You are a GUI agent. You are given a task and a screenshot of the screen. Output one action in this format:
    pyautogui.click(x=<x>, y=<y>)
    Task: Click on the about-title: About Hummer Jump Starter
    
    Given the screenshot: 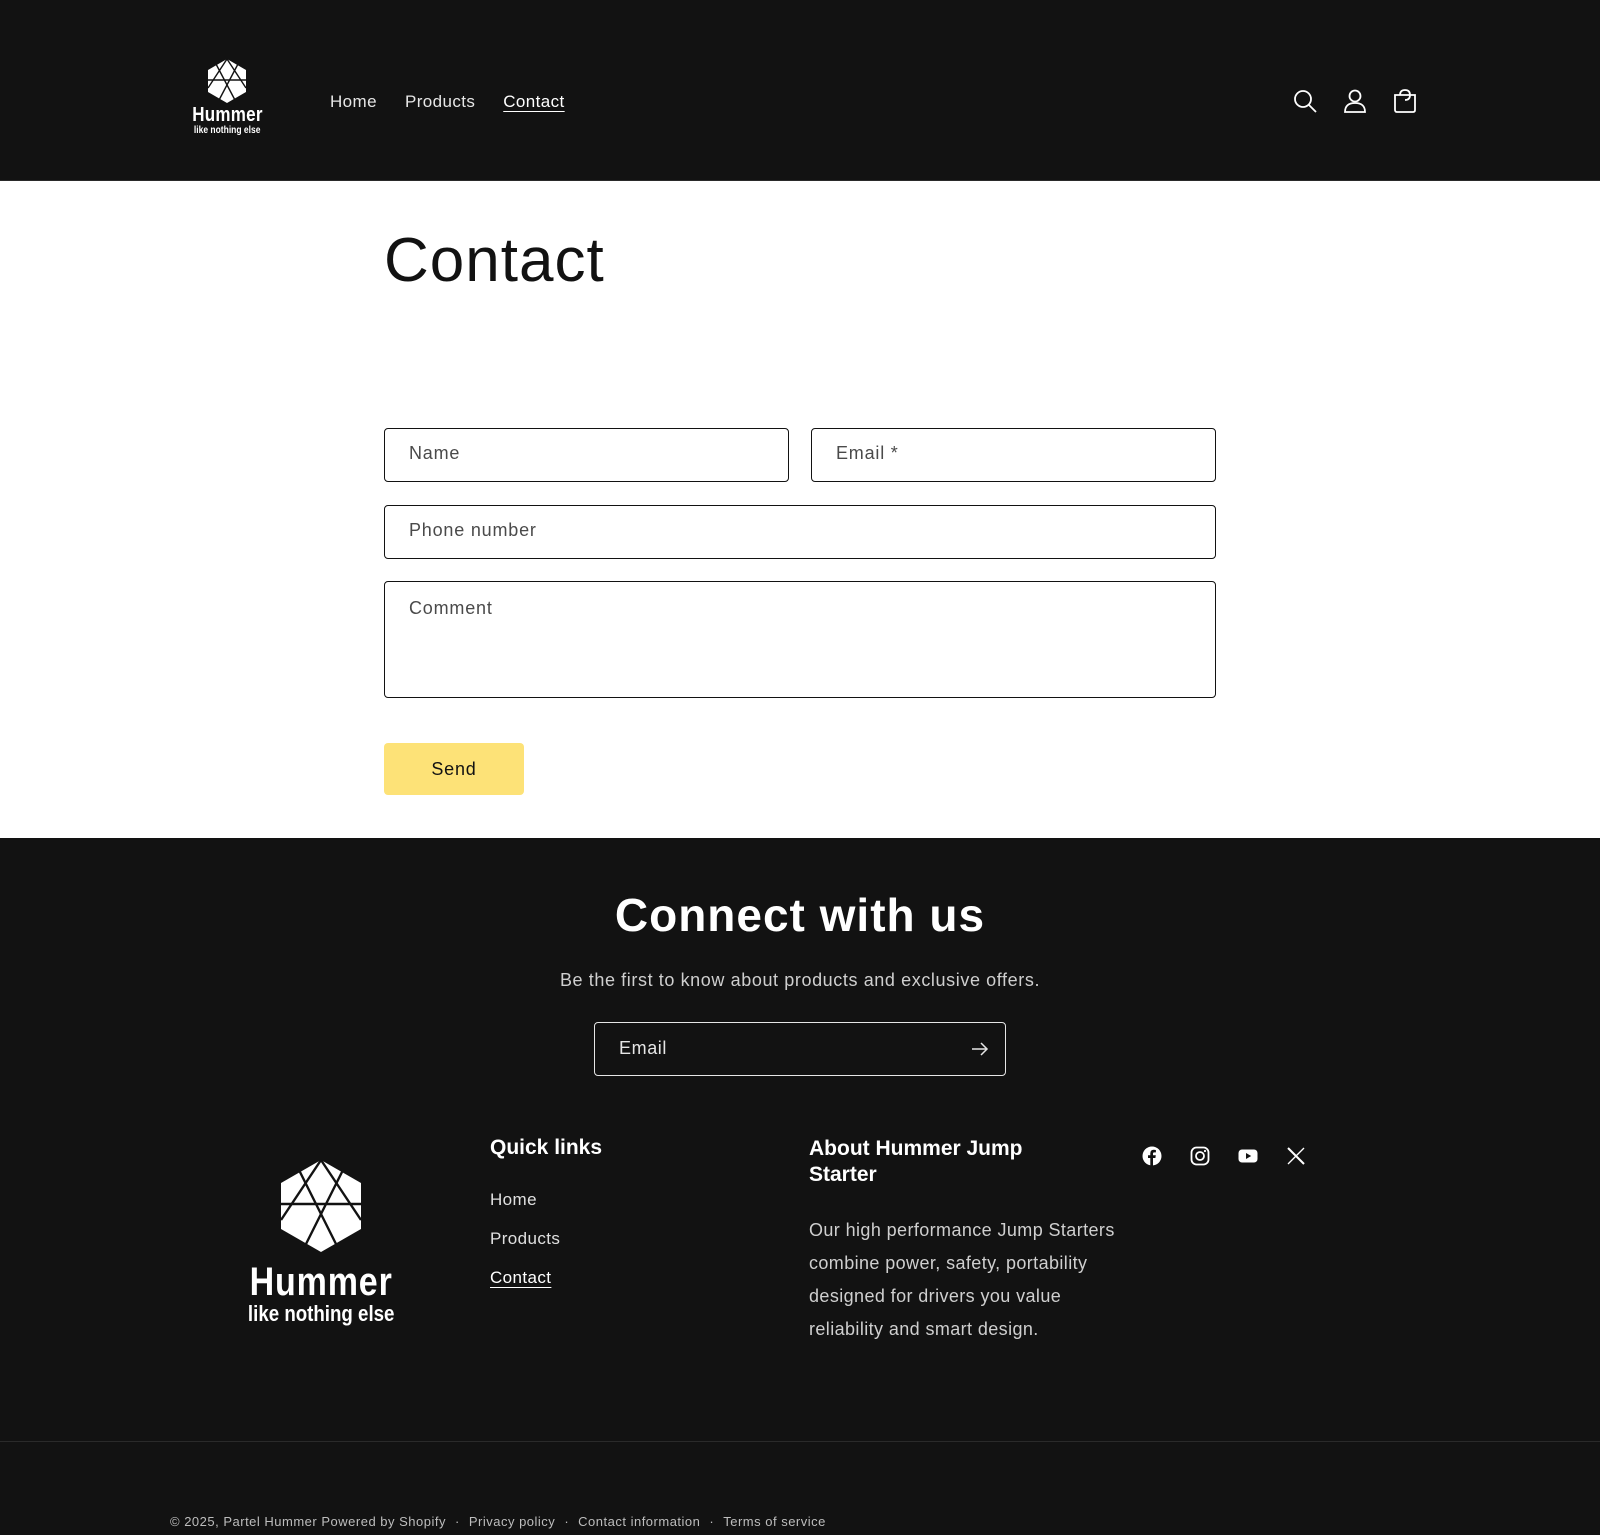 What is the action you would take?
    pyautogui.click(x=916, y=1161)
    